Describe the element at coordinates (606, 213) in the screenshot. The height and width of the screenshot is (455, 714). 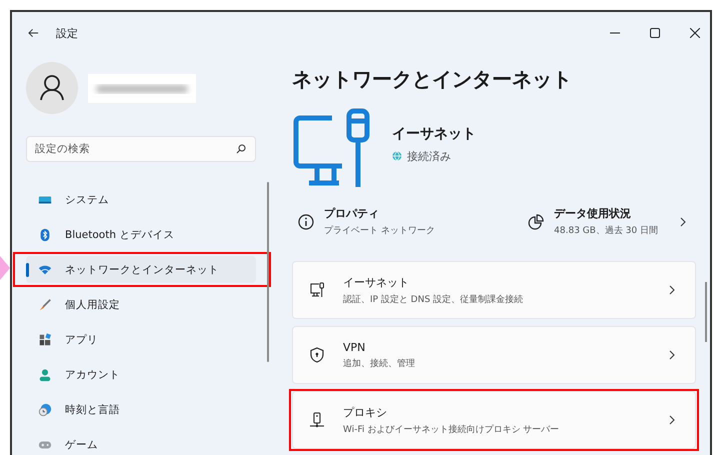
I see `data-usage-title: データ使用状況` at that location.